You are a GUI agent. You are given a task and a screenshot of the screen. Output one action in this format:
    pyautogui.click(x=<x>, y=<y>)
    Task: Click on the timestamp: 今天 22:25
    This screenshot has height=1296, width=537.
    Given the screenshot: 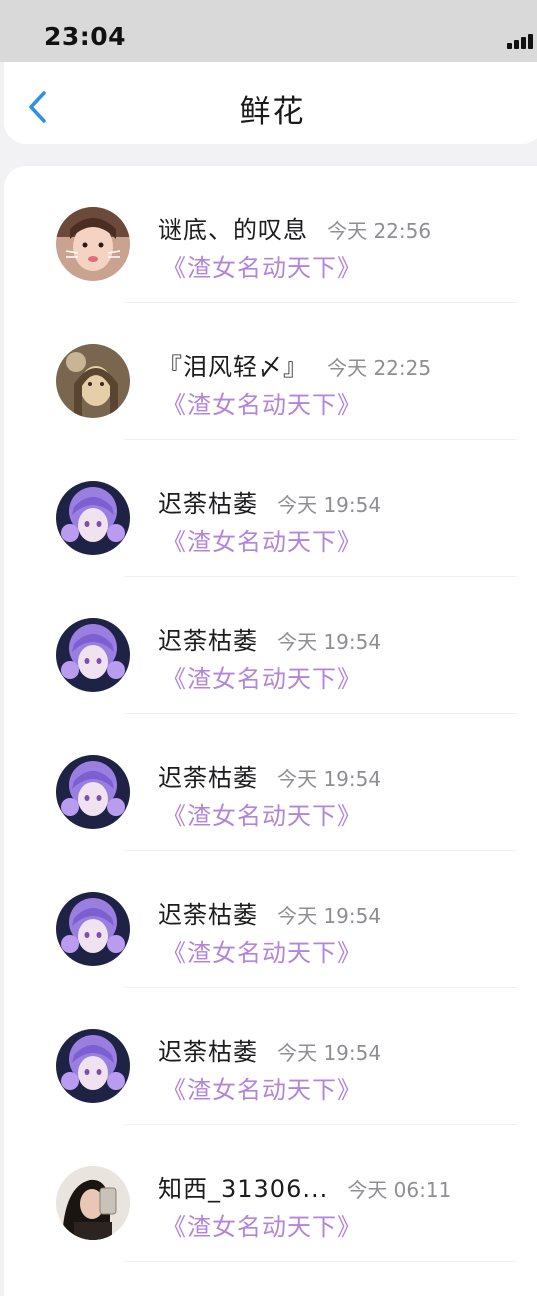 What is the action you would take?
    pyautogui.click(x=379, y=368)
    